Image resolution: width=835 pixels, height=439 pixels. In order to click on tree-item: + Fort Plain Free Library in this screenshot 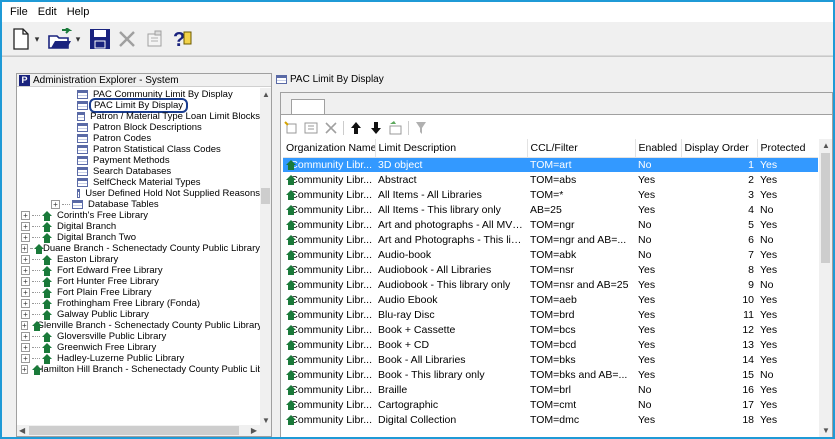, I will do `click(139, 292)`.